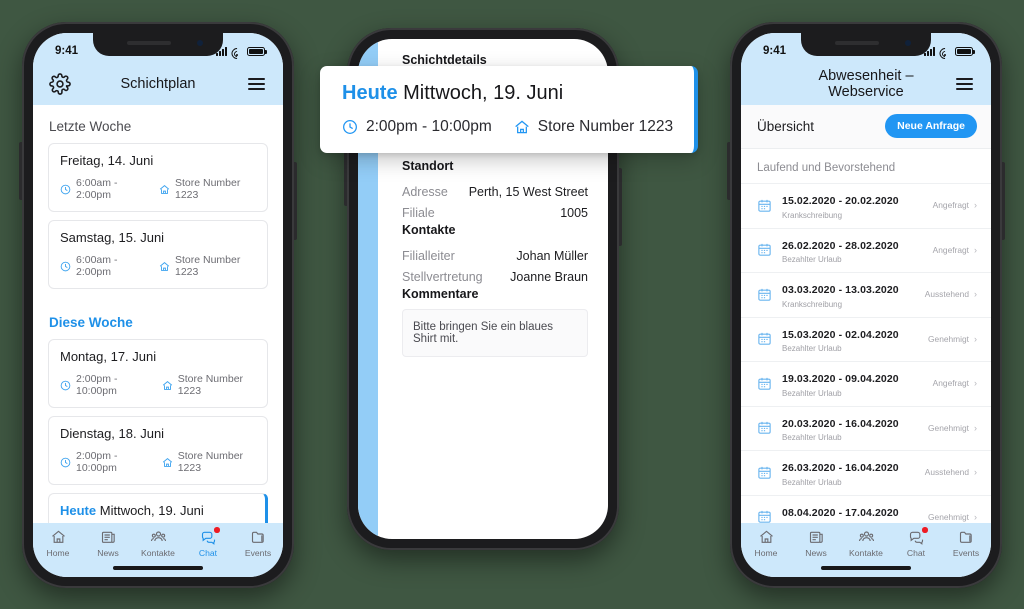  Describe the element at coordinates (429, 126) in the screenshot. I see `floating-card-time-label: 2:00pm - 10:00pm` at that location.